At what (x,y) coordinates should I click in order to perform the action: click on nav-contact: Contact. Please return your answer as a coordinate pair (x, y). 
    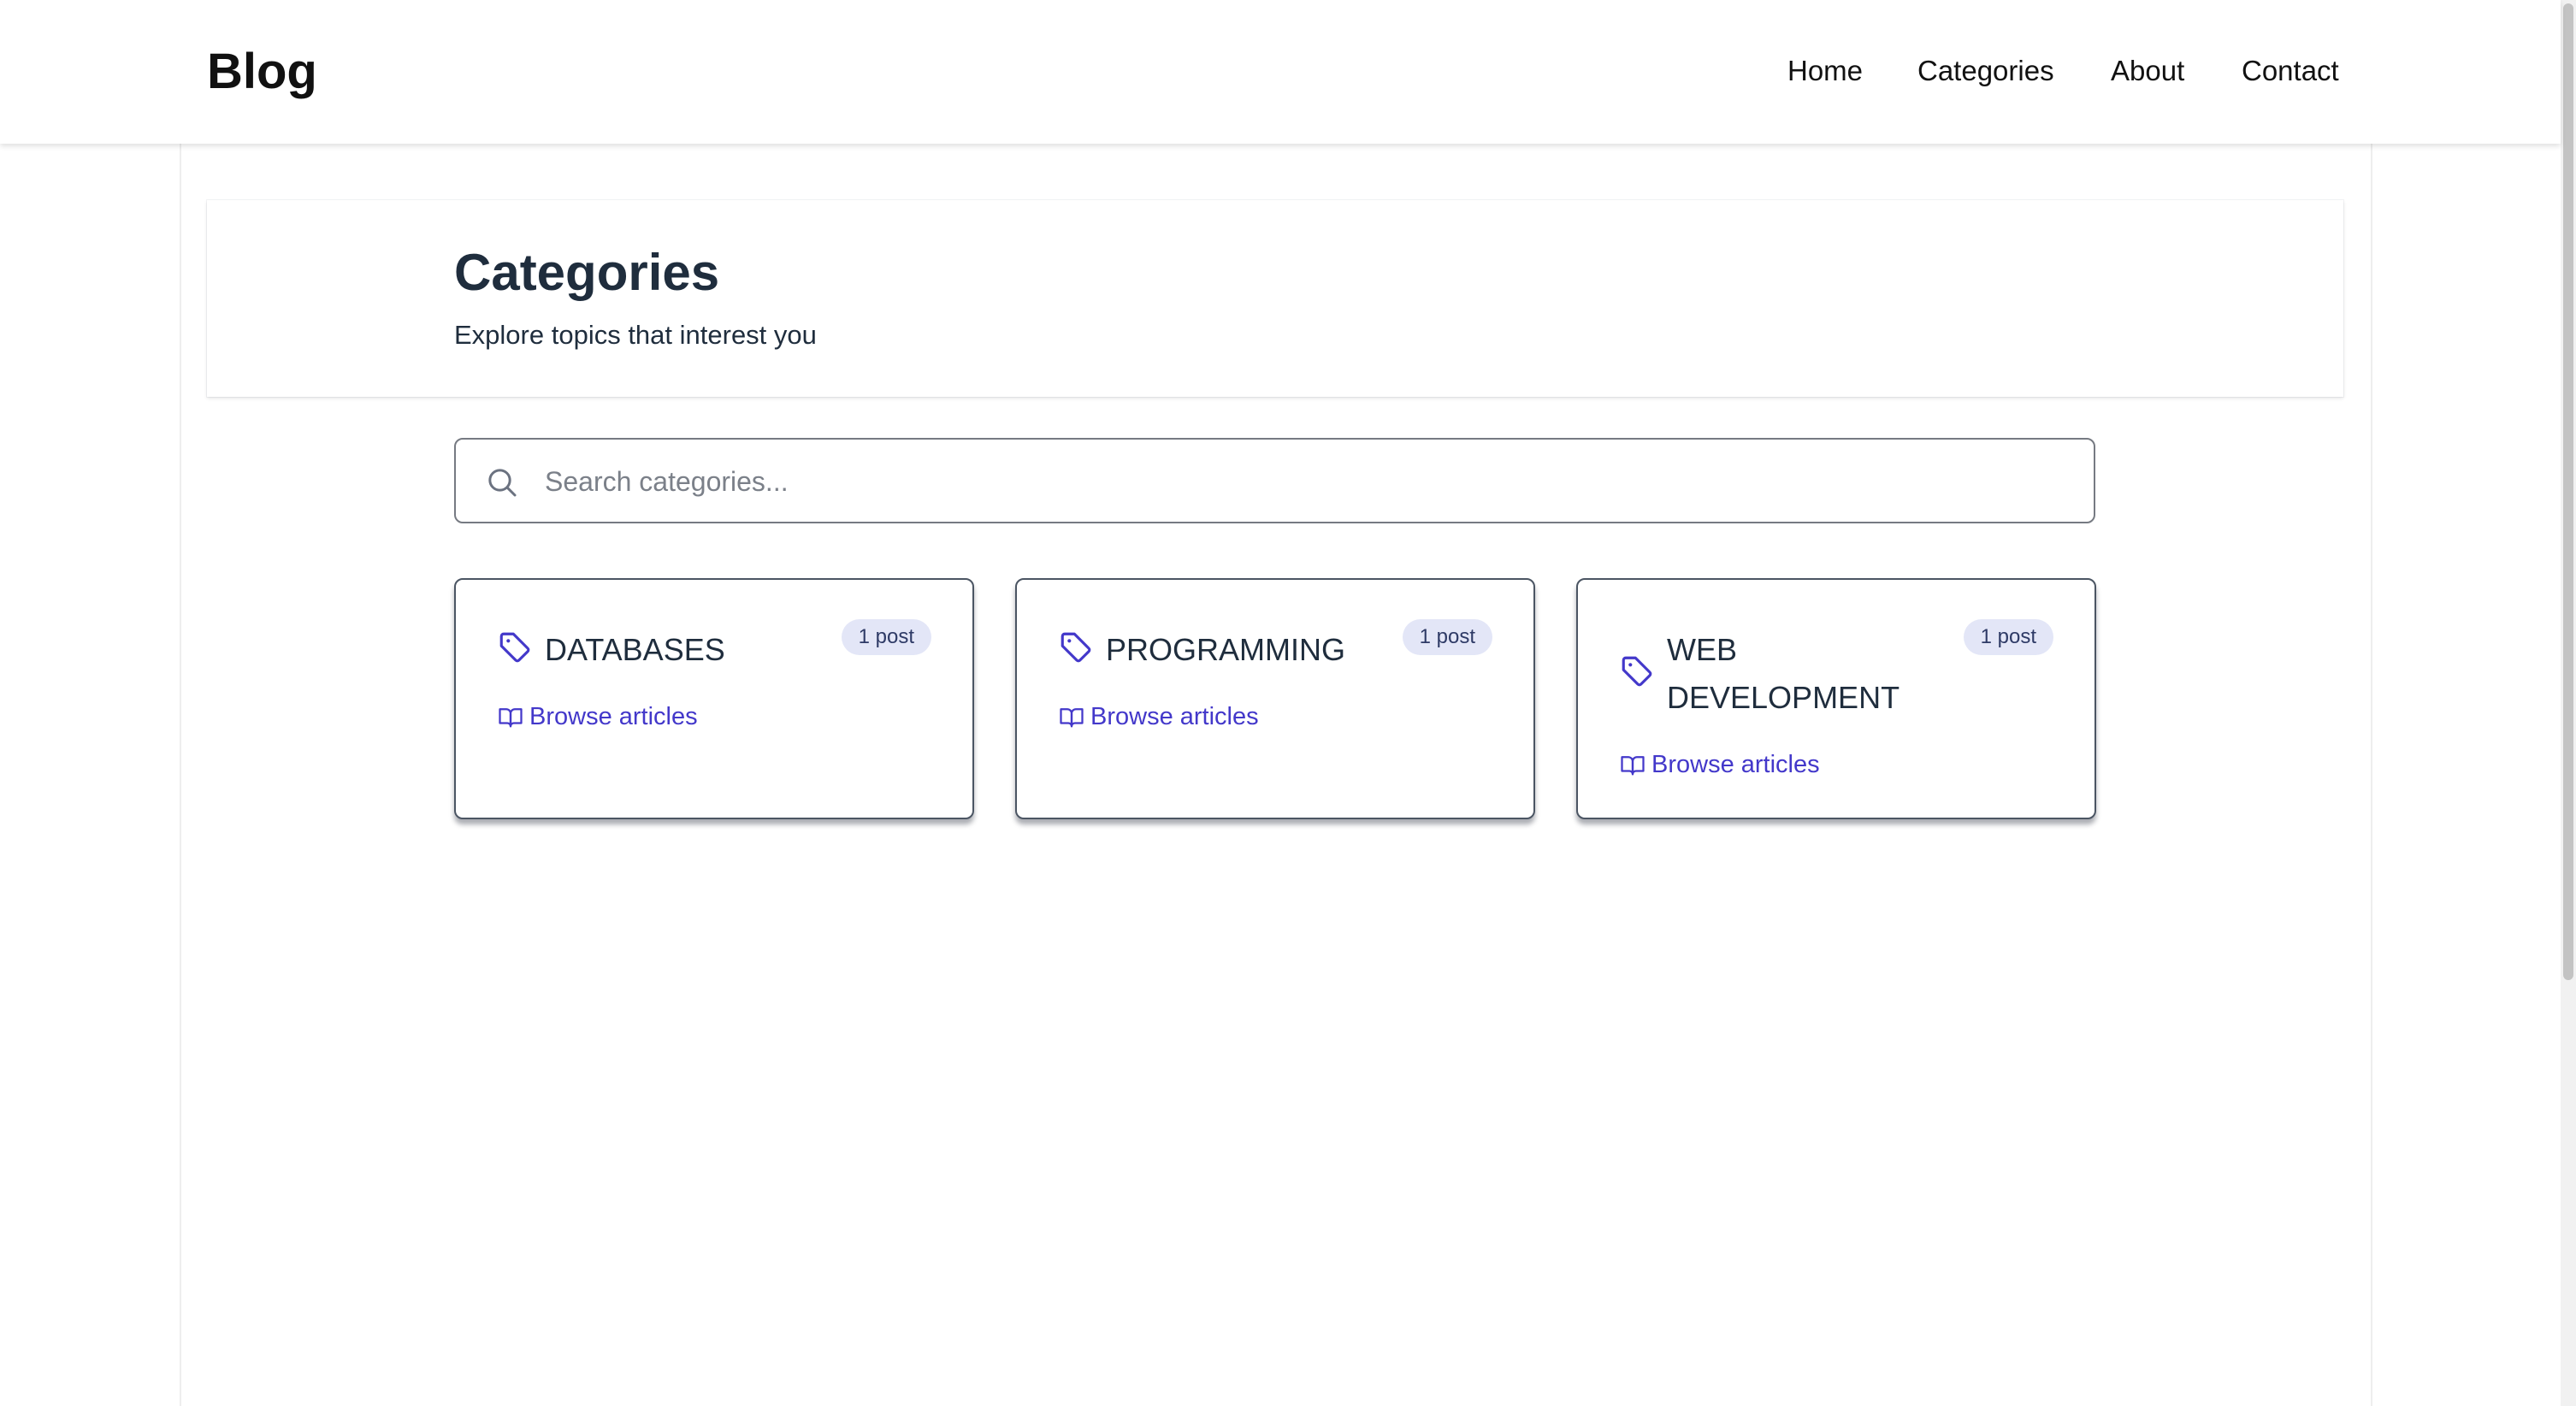
    Looking at the image, I should click on (2290, 71).